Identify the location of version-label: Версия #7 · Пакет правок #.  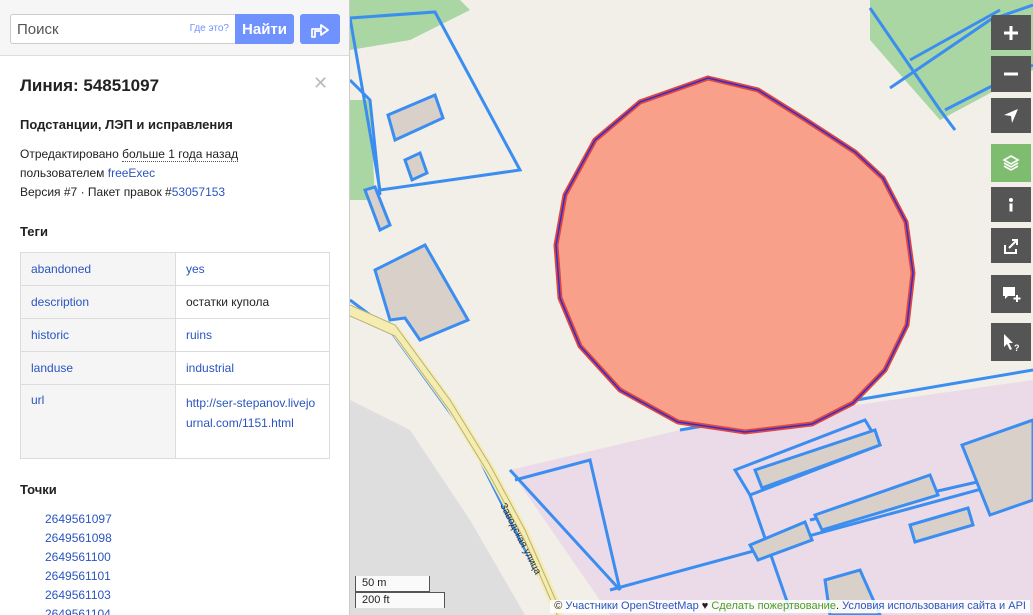
(96, 192).